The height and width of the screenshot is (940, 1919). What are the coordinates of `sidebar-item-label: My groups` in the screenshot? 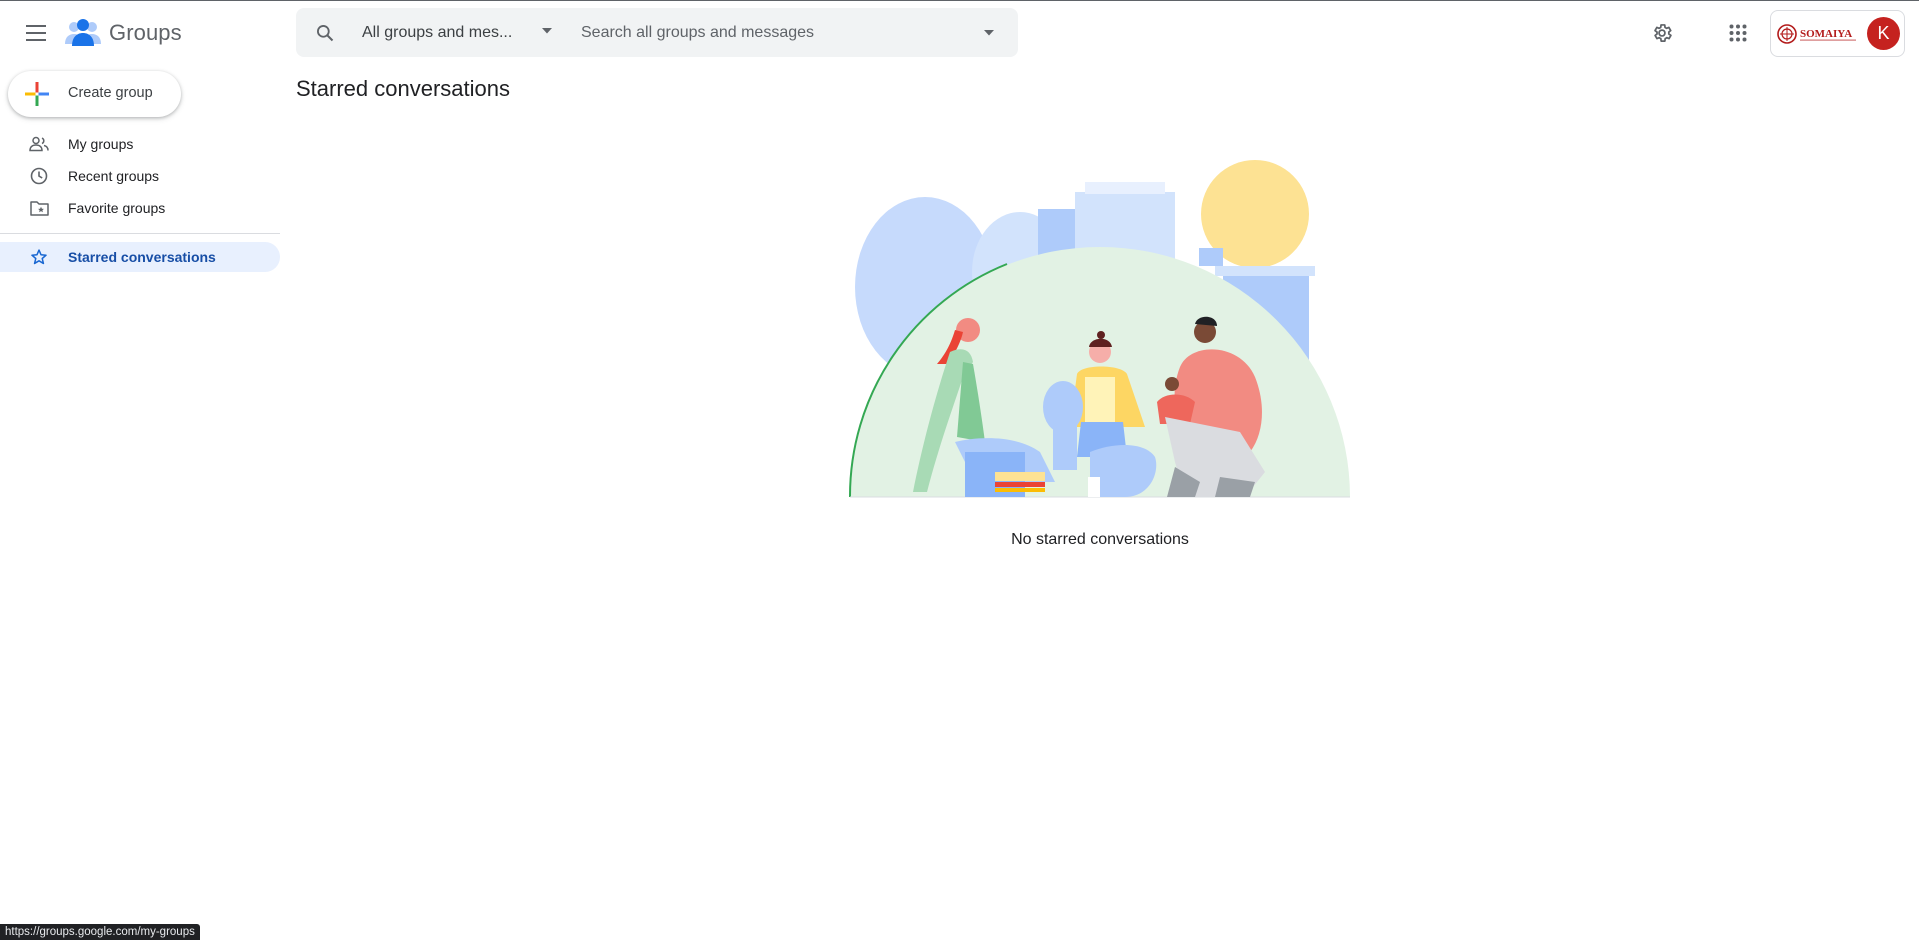 It's located at (101, 144).